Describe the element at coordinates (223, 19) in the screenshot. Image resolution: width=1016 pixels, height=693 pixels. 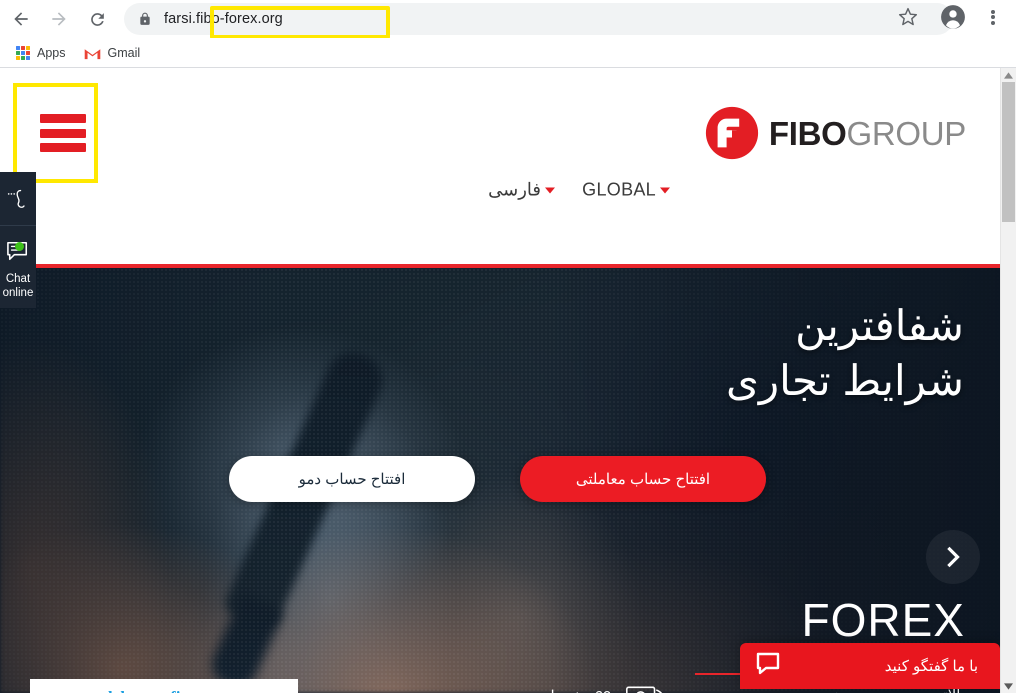
I see `url-text: farsi.fibo-forex.org` at that location.